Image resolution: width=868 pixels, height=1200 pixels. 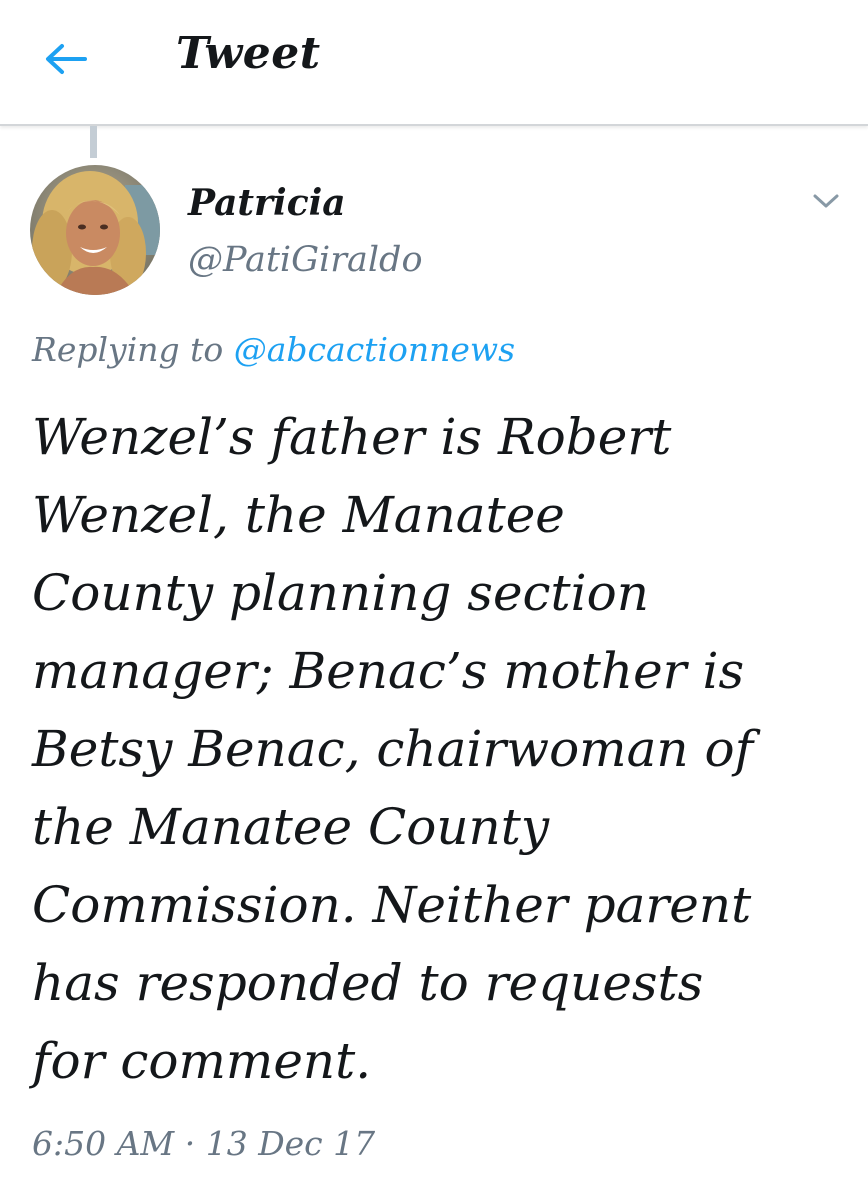 I want to click on tweet-text-line: Wenzel’s father is Robert, so click(x=352, y=437).